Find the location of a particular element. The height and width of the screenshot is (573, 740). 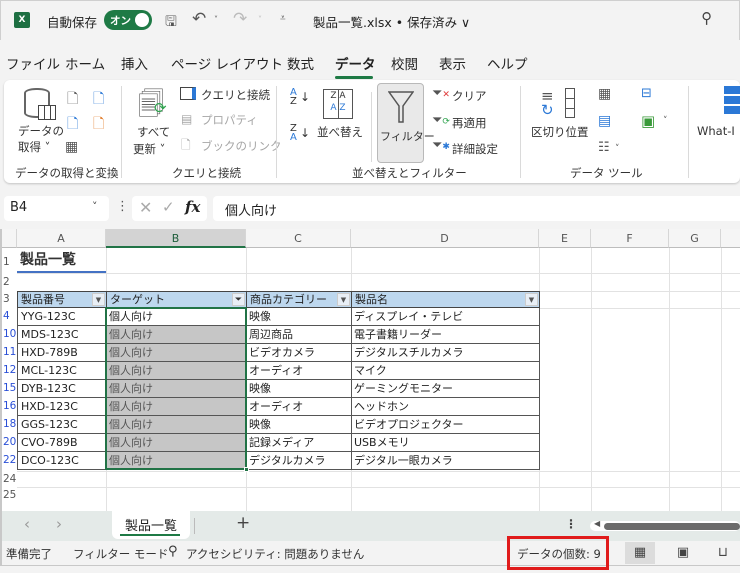

get-data-button: データの is located at coordinates (41, 131).